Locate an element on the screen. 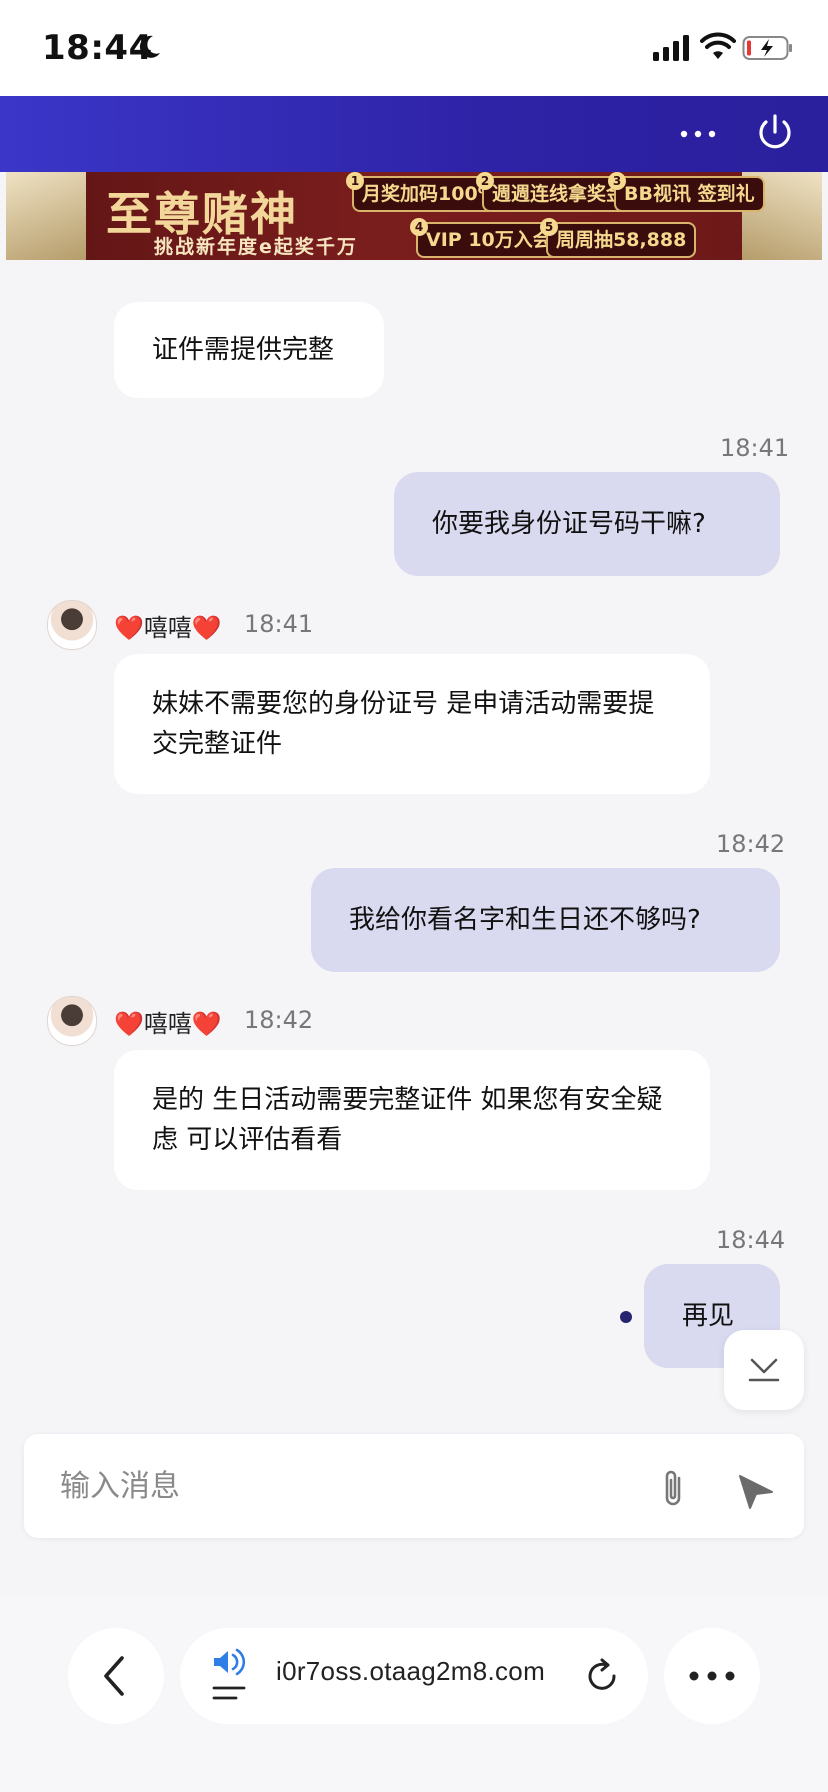 Image resolution: width=828 pixels, height=1792 pixels. url-text: i0r7oss.otaag2m8.com is located at coordinates (410, 1671).